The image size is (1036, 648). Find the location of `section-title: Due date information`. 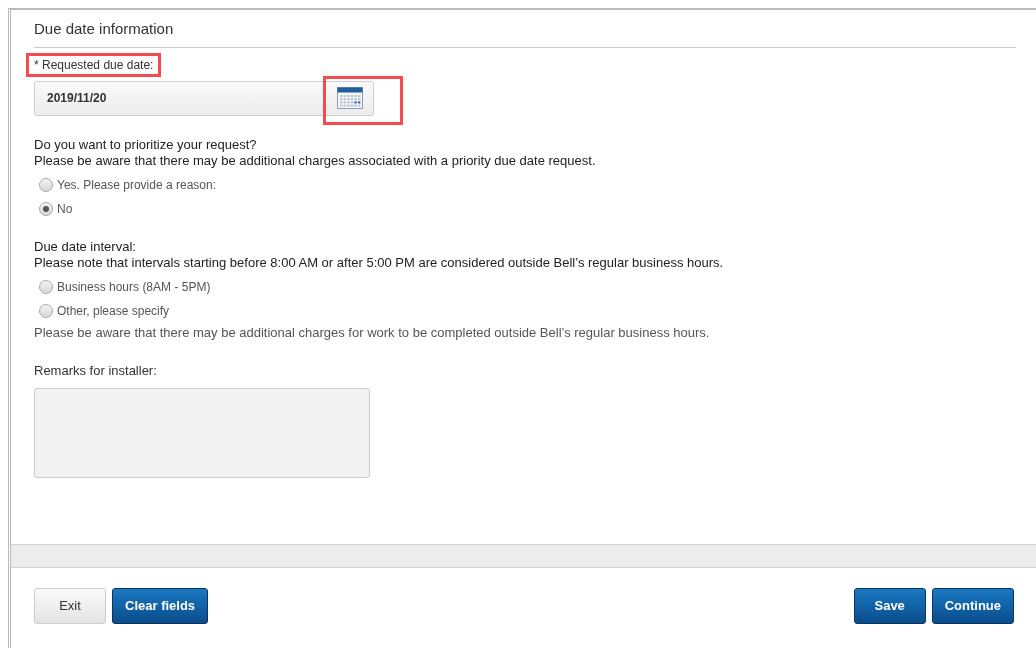

section-title: Due date information is located at coordinates (525, 33).